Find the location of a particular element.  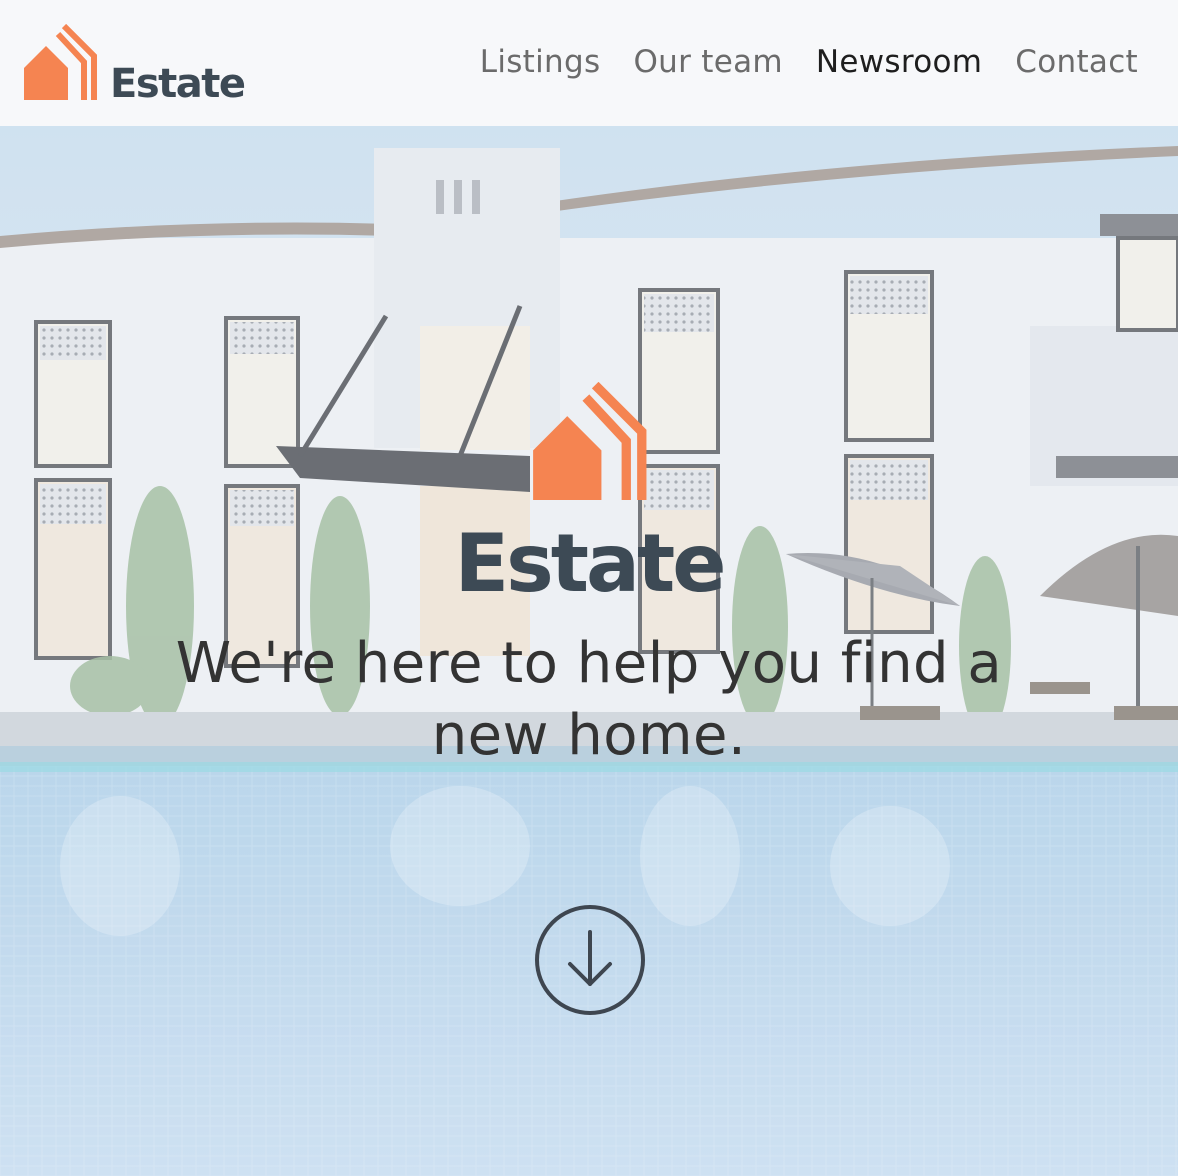

nav-item-contact: Contact is located at coordinates (1076, 62).